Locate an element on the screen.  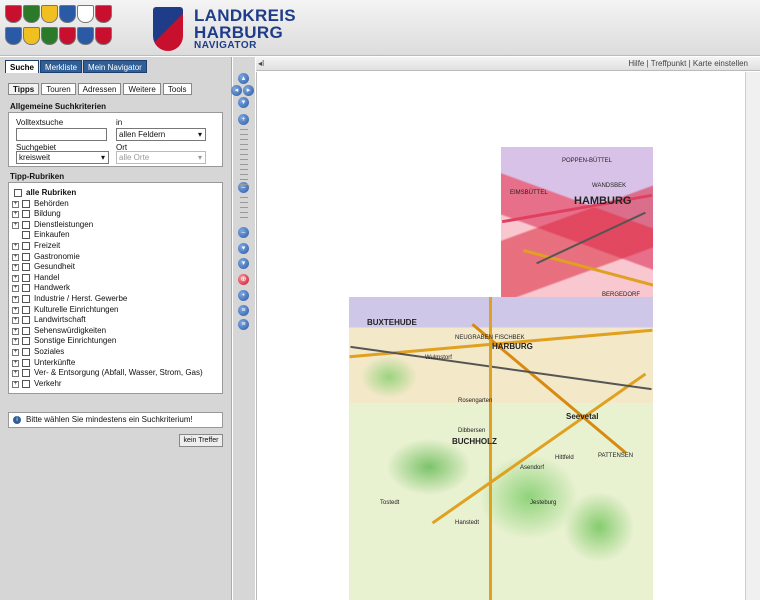
tab-touren: Touren is located at coordinates (58, 89).